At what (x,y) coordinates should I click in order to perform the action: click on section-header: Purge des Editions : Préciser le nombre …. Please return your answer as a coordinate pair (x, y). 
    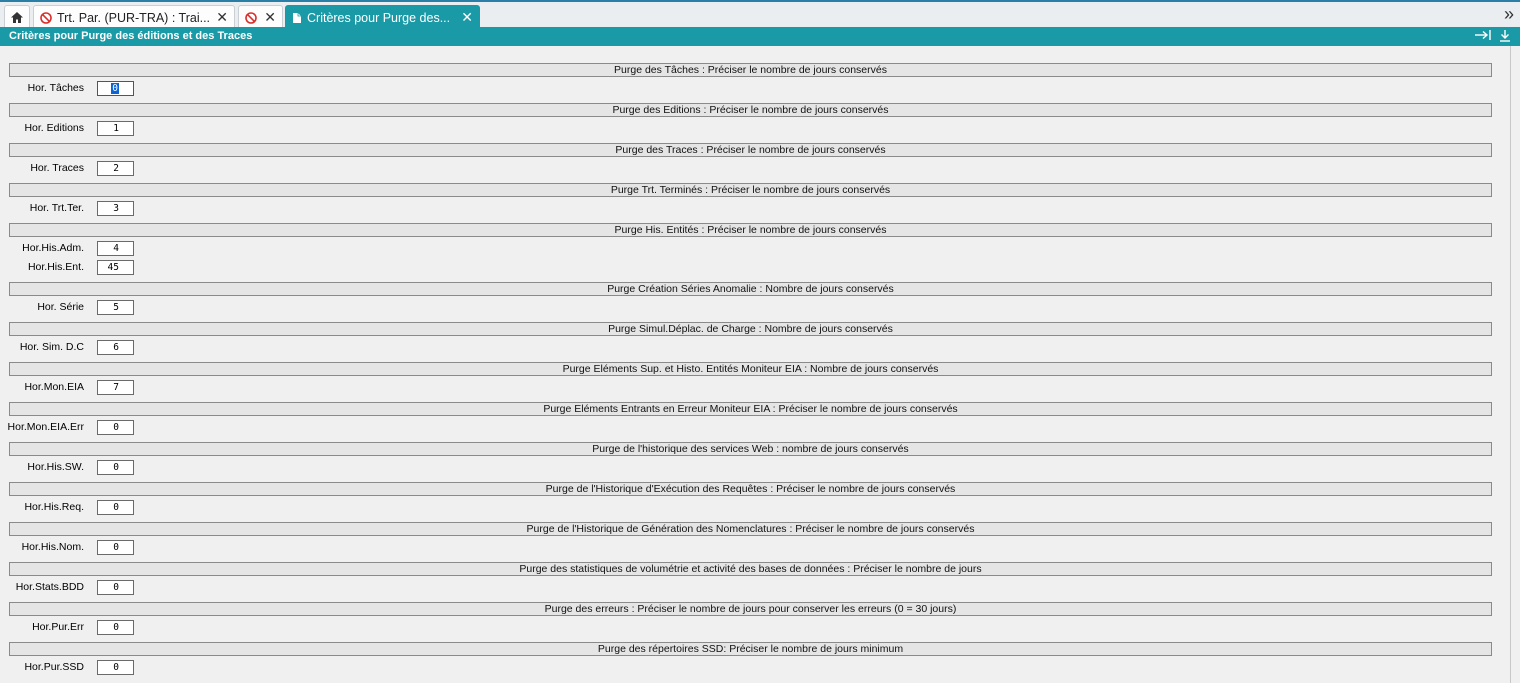
    Looking at the image, I should click on (750, 110).